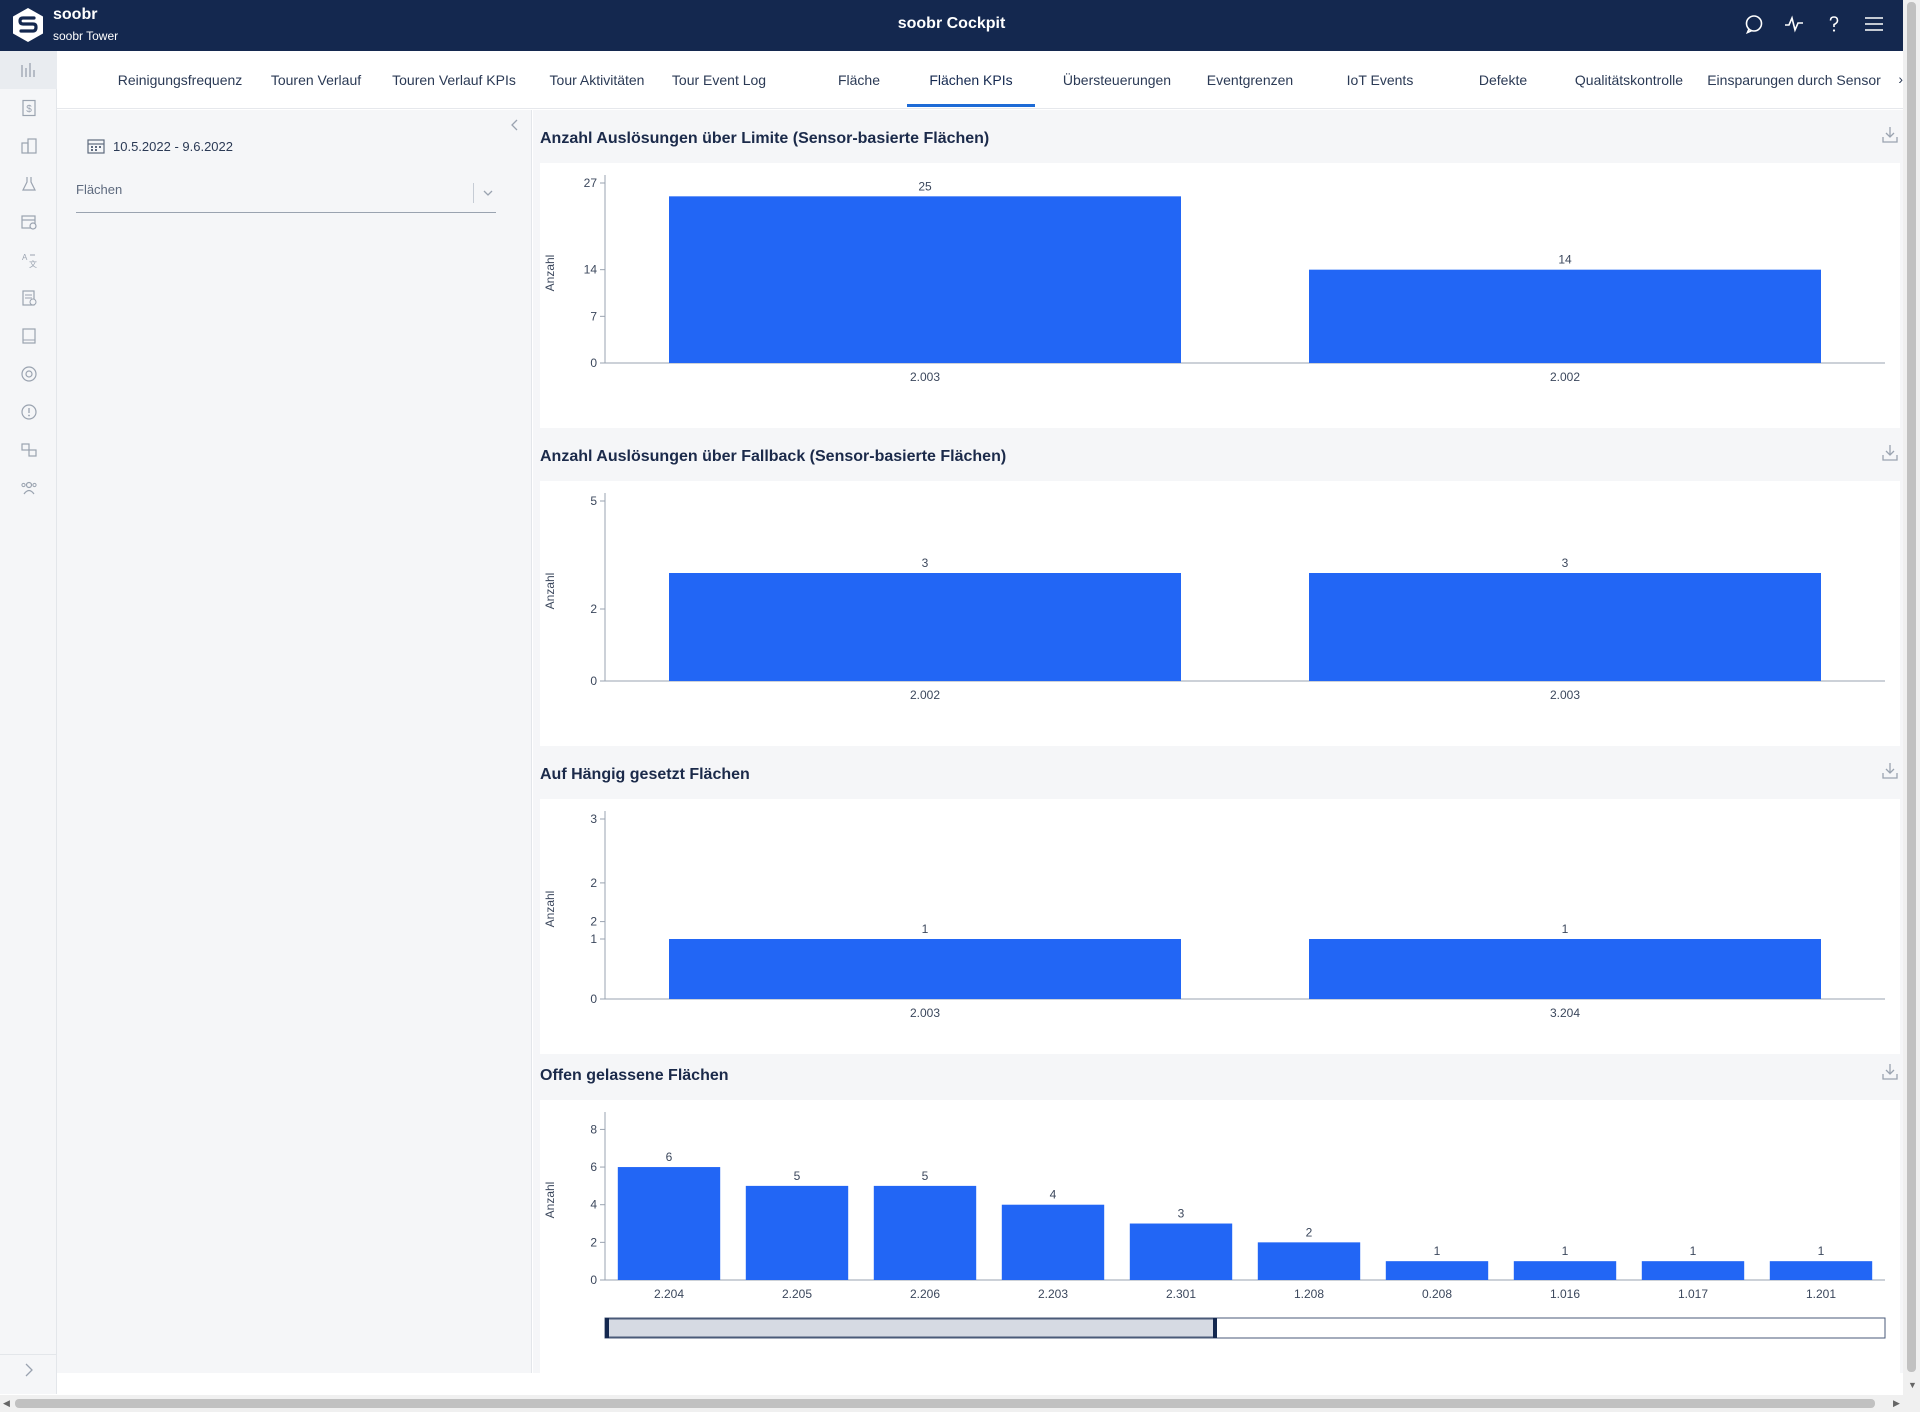  Describe the element at coordinates (1874, 24) in the screenshot. I see `menu-icon` at that location.